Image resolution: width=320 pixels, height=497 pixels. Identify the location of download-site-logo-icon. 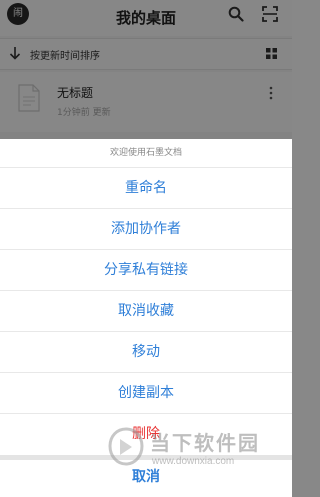
(126, 446).